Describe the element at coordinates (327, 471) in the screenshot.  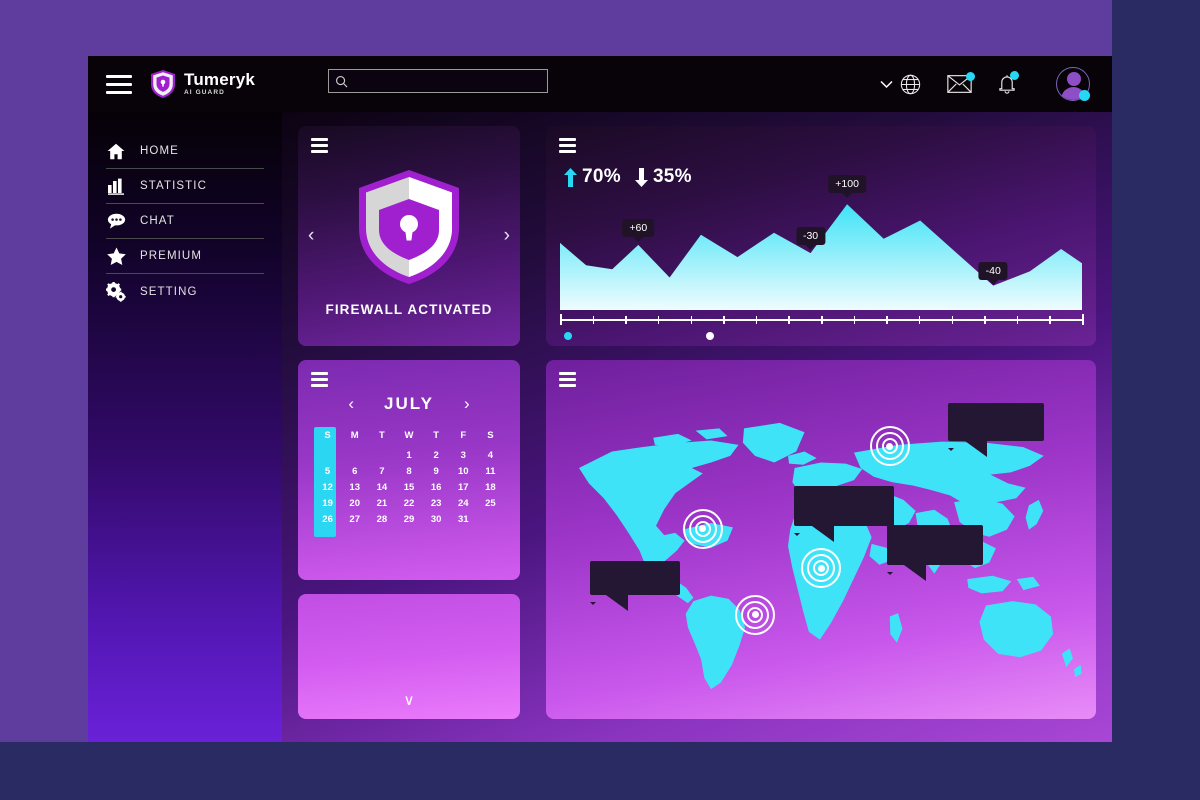
I see `calendar-day: 5` at that location.